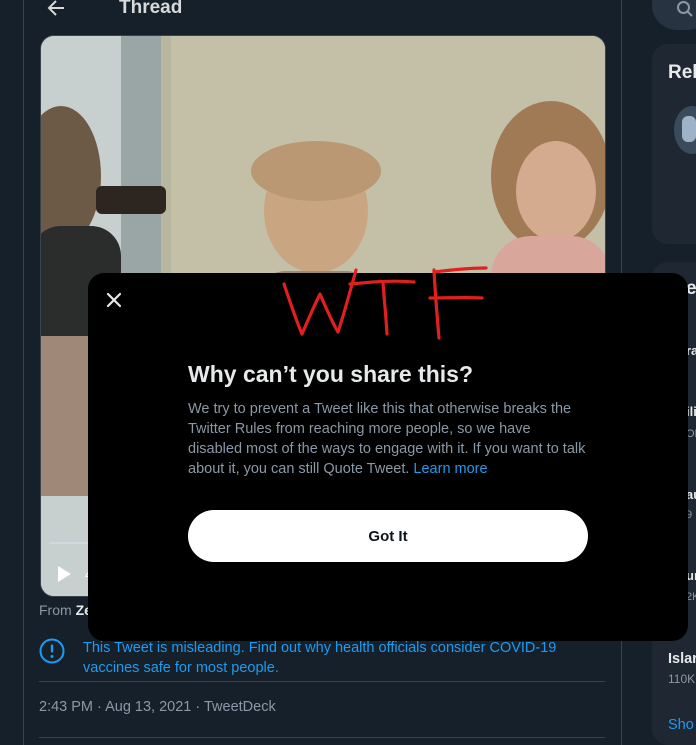  What do you see at coordinates (157, 707) in the screenshot?
I see `tweet-timestamp: 2:43 PM · Aug 13, 2021 · TweetDeck` at bounding box center [157, 707].